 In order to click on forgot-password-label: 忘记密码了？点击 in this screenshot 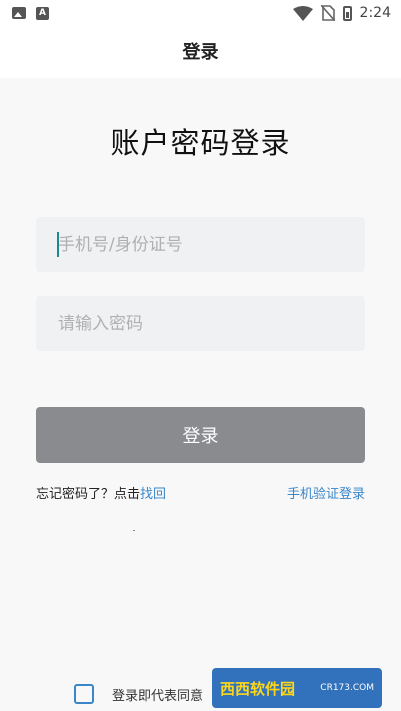, I will do `click(88, 494)`.